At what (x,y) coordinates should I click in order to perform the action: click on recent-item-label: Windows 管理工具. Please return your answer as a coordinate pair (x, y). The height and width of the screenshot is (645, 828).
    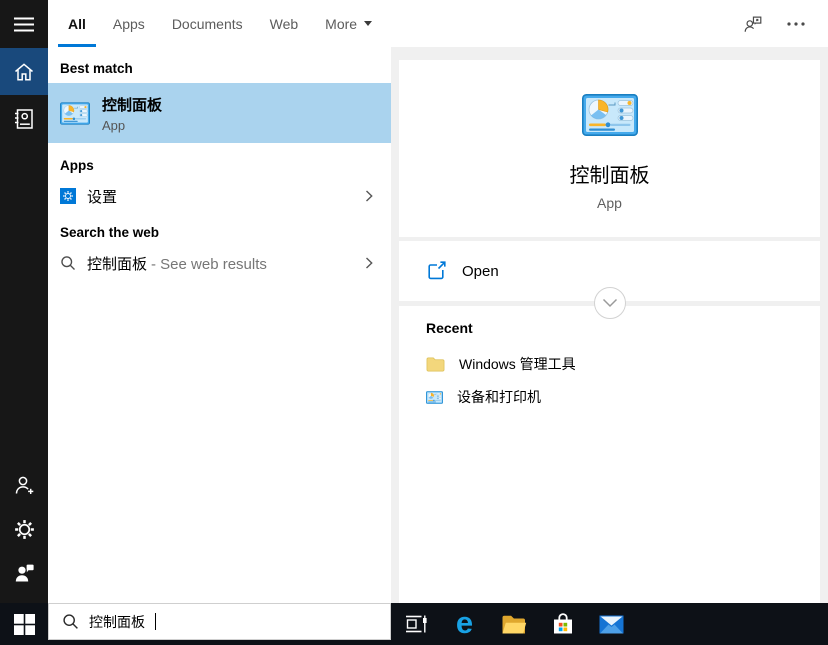
    Looking at the image, I should click on (517, 364).